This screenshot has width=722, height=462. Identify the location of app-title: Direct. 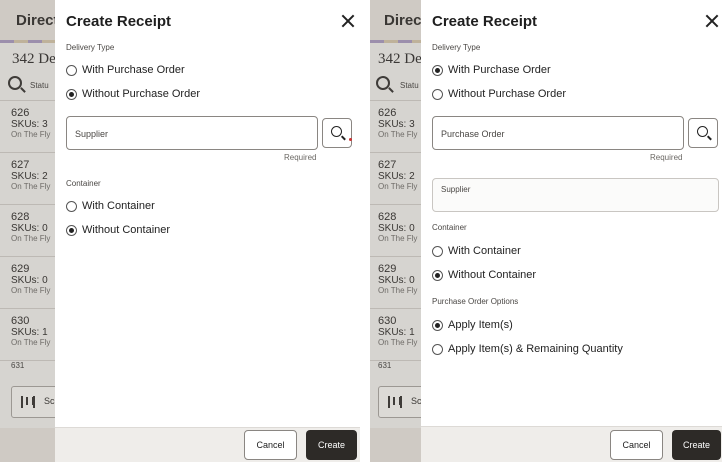
(37, 20).